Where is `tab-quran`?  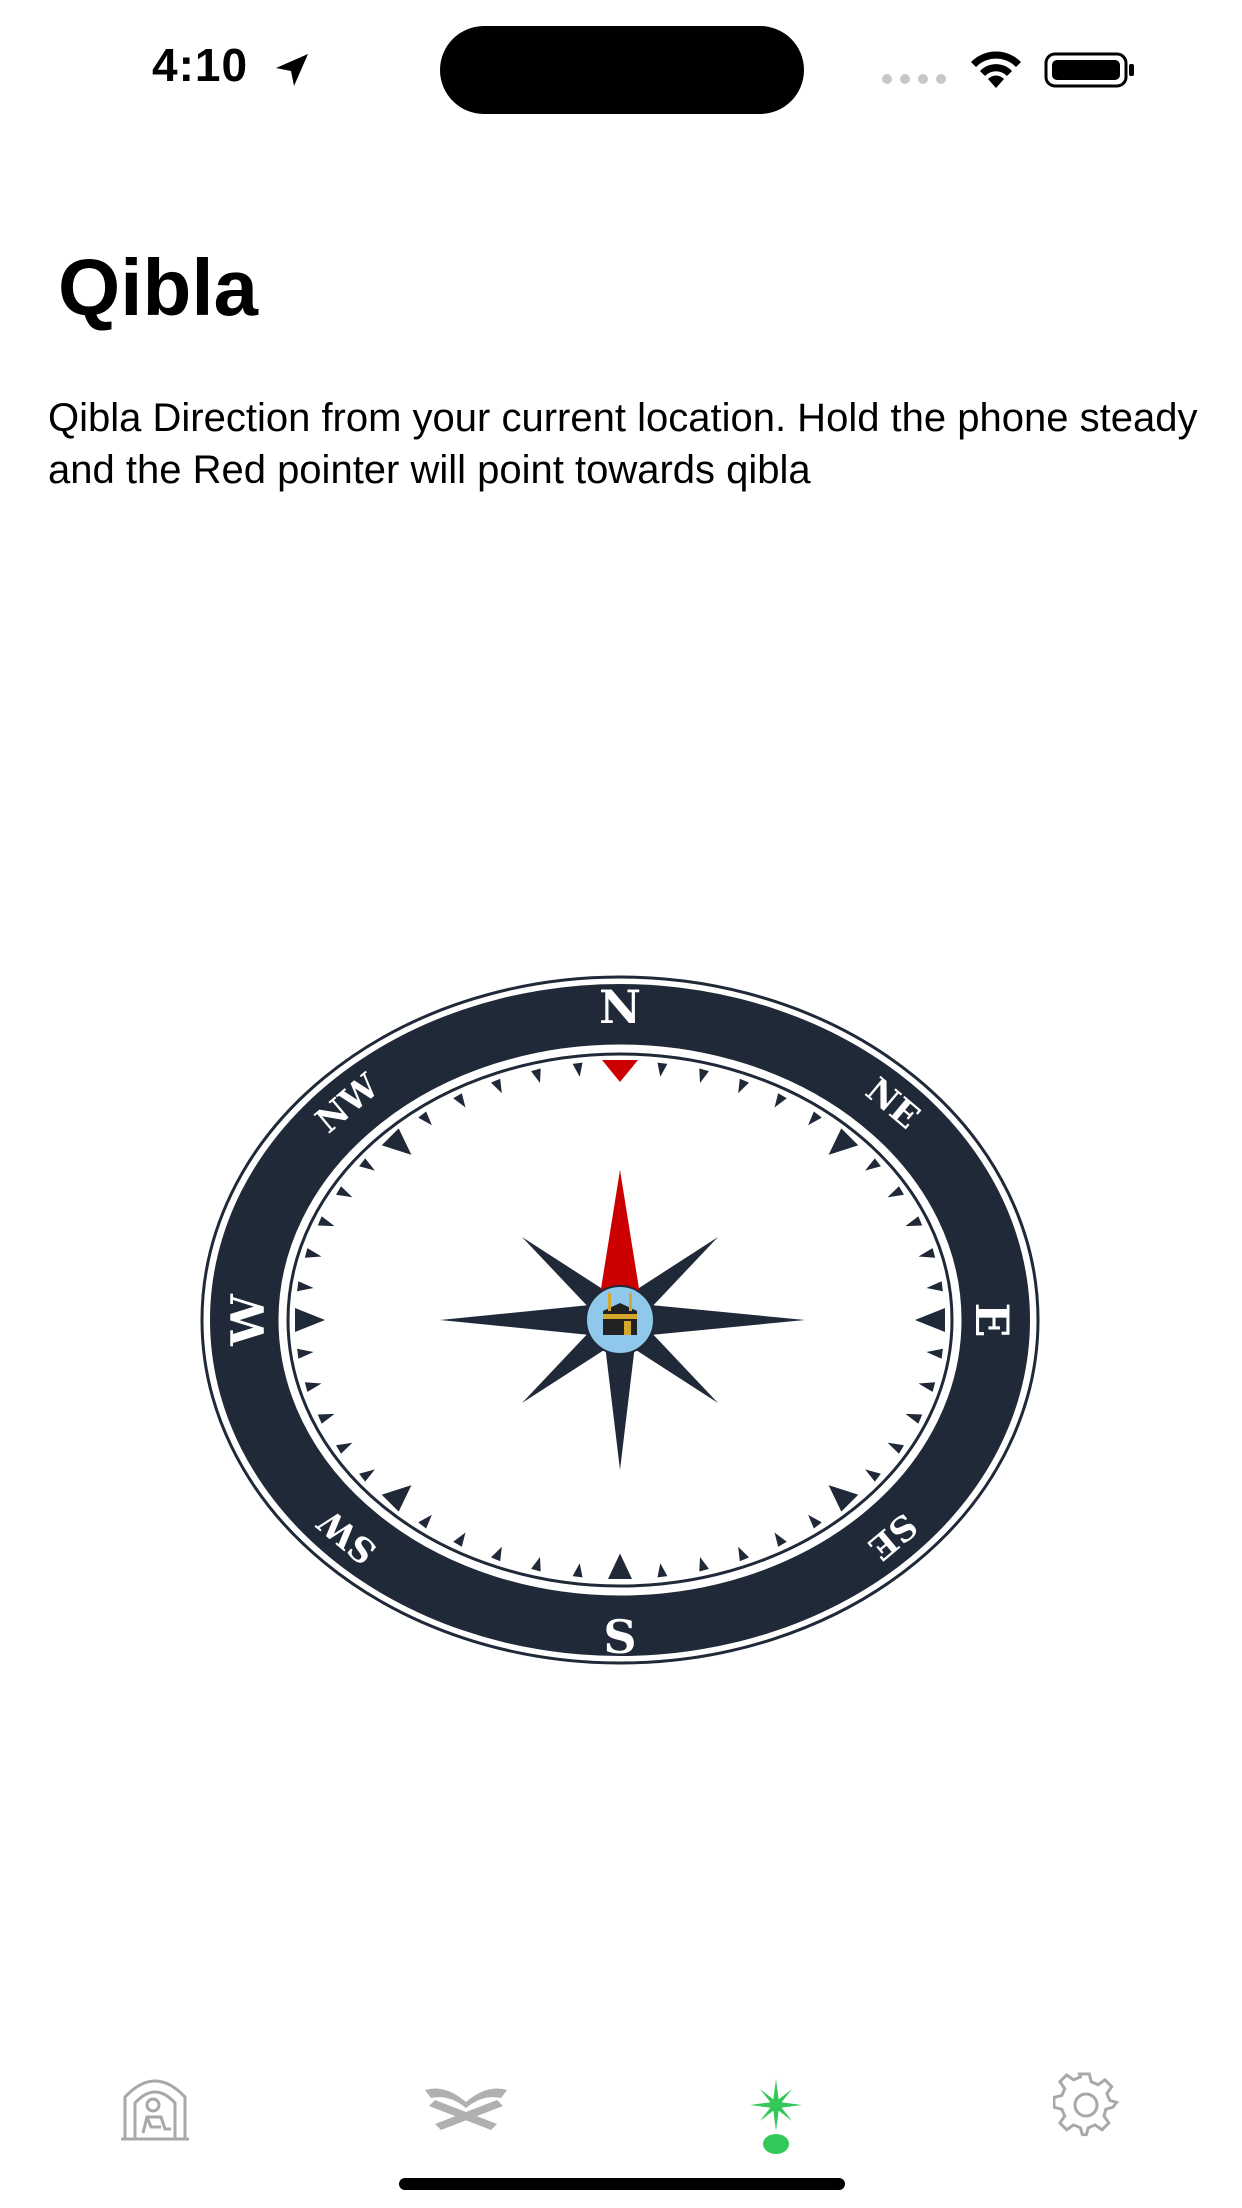 tab-quran is located at coordinates (466, 2105).